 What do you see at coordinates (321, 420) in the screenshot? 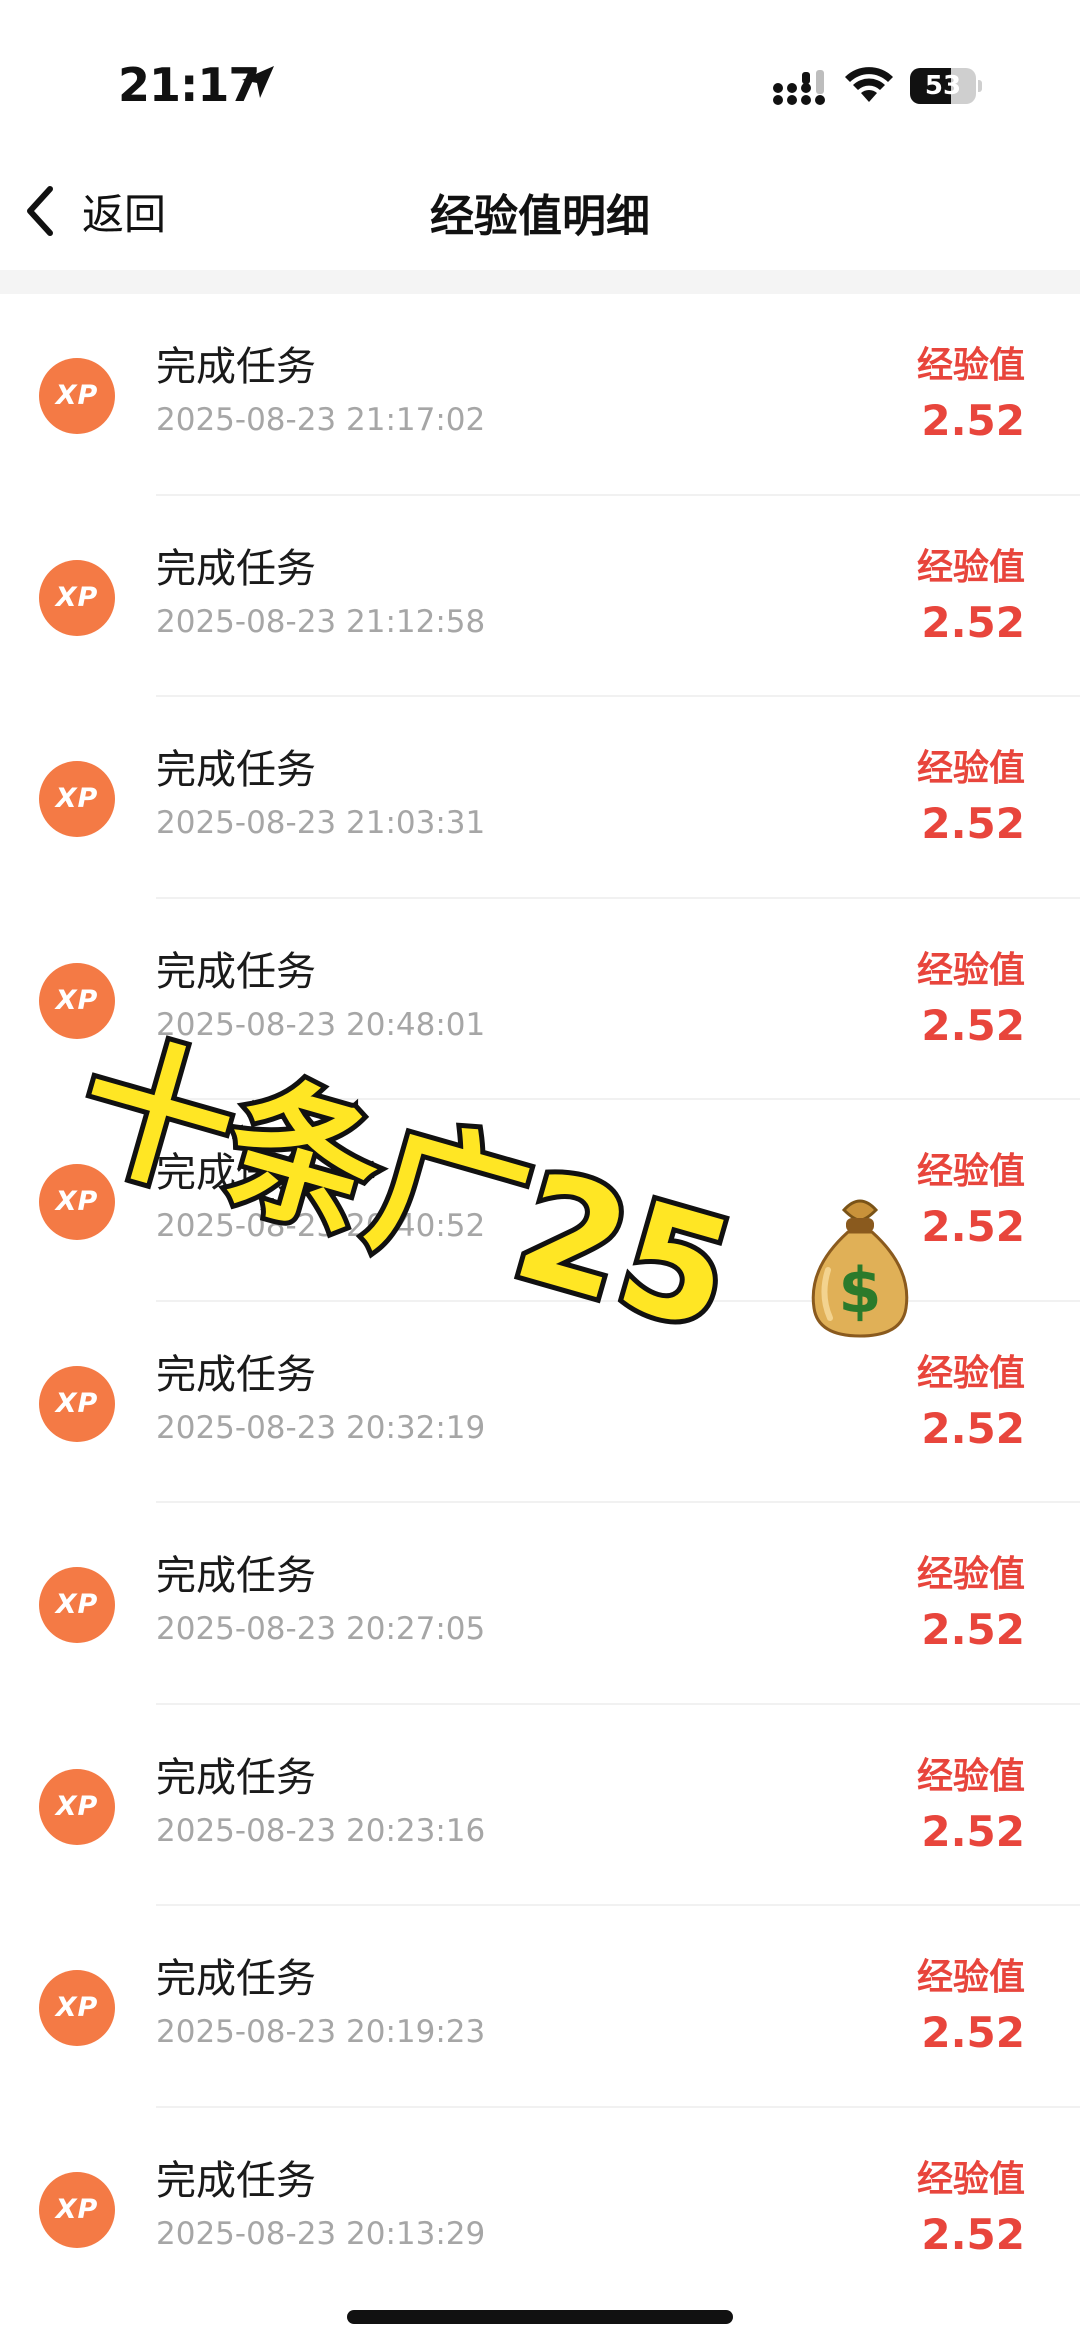
I see `record-timestamp: 2025-08-23 21:17:02` at bounding box center [321, 420].